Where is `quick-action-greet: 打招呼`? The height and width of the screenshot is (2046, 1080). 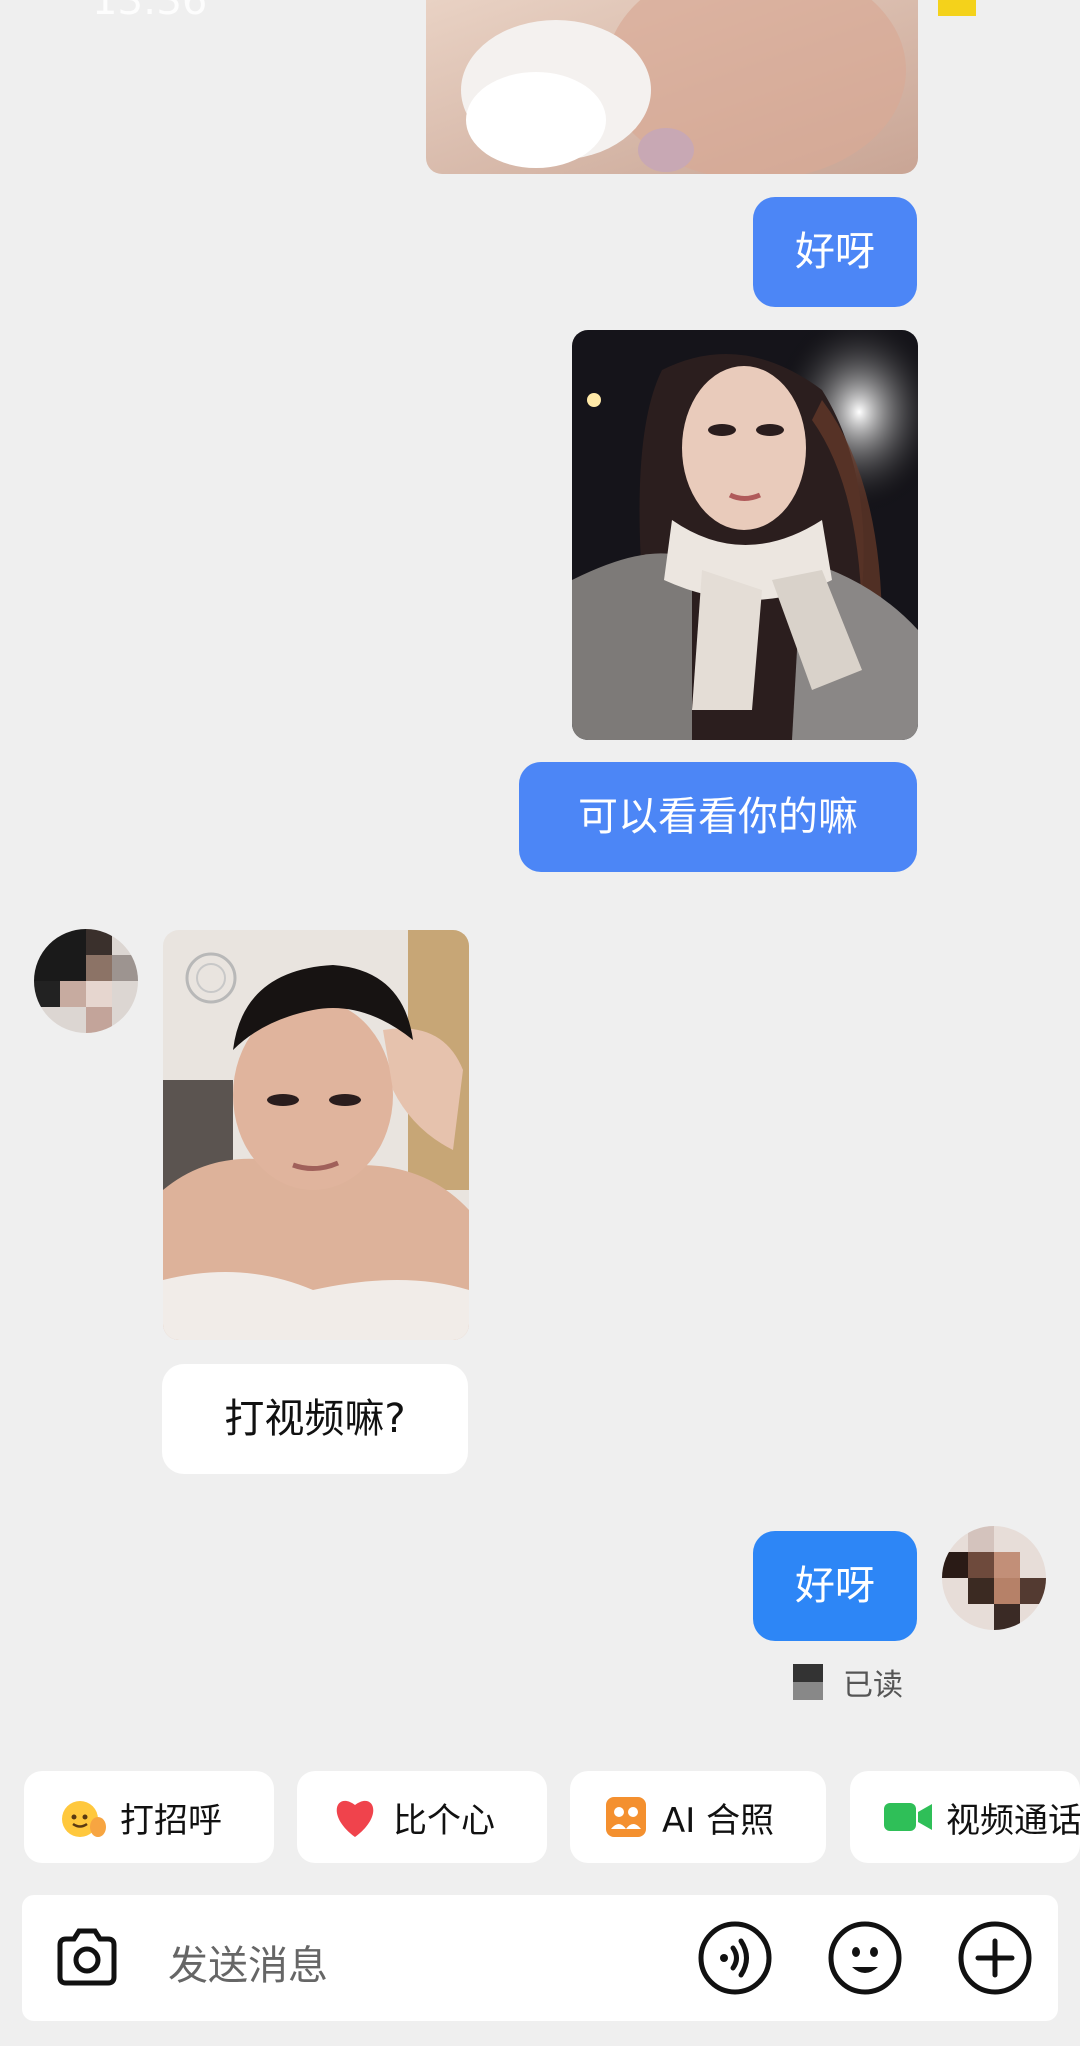
quick-action-greet: 打招呼 is located at coordinates (149, 1817).